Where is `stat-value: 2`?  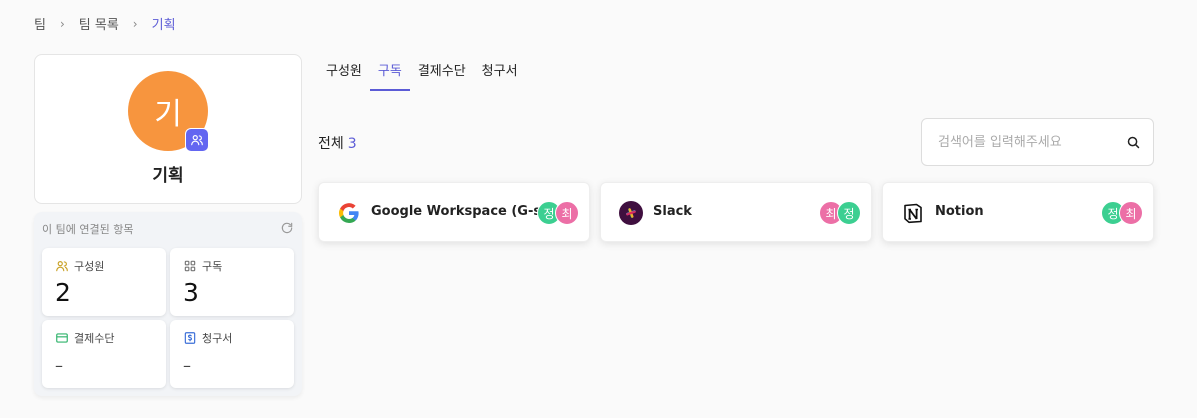
stat-value: 2 is located at coordinates (63, 292).